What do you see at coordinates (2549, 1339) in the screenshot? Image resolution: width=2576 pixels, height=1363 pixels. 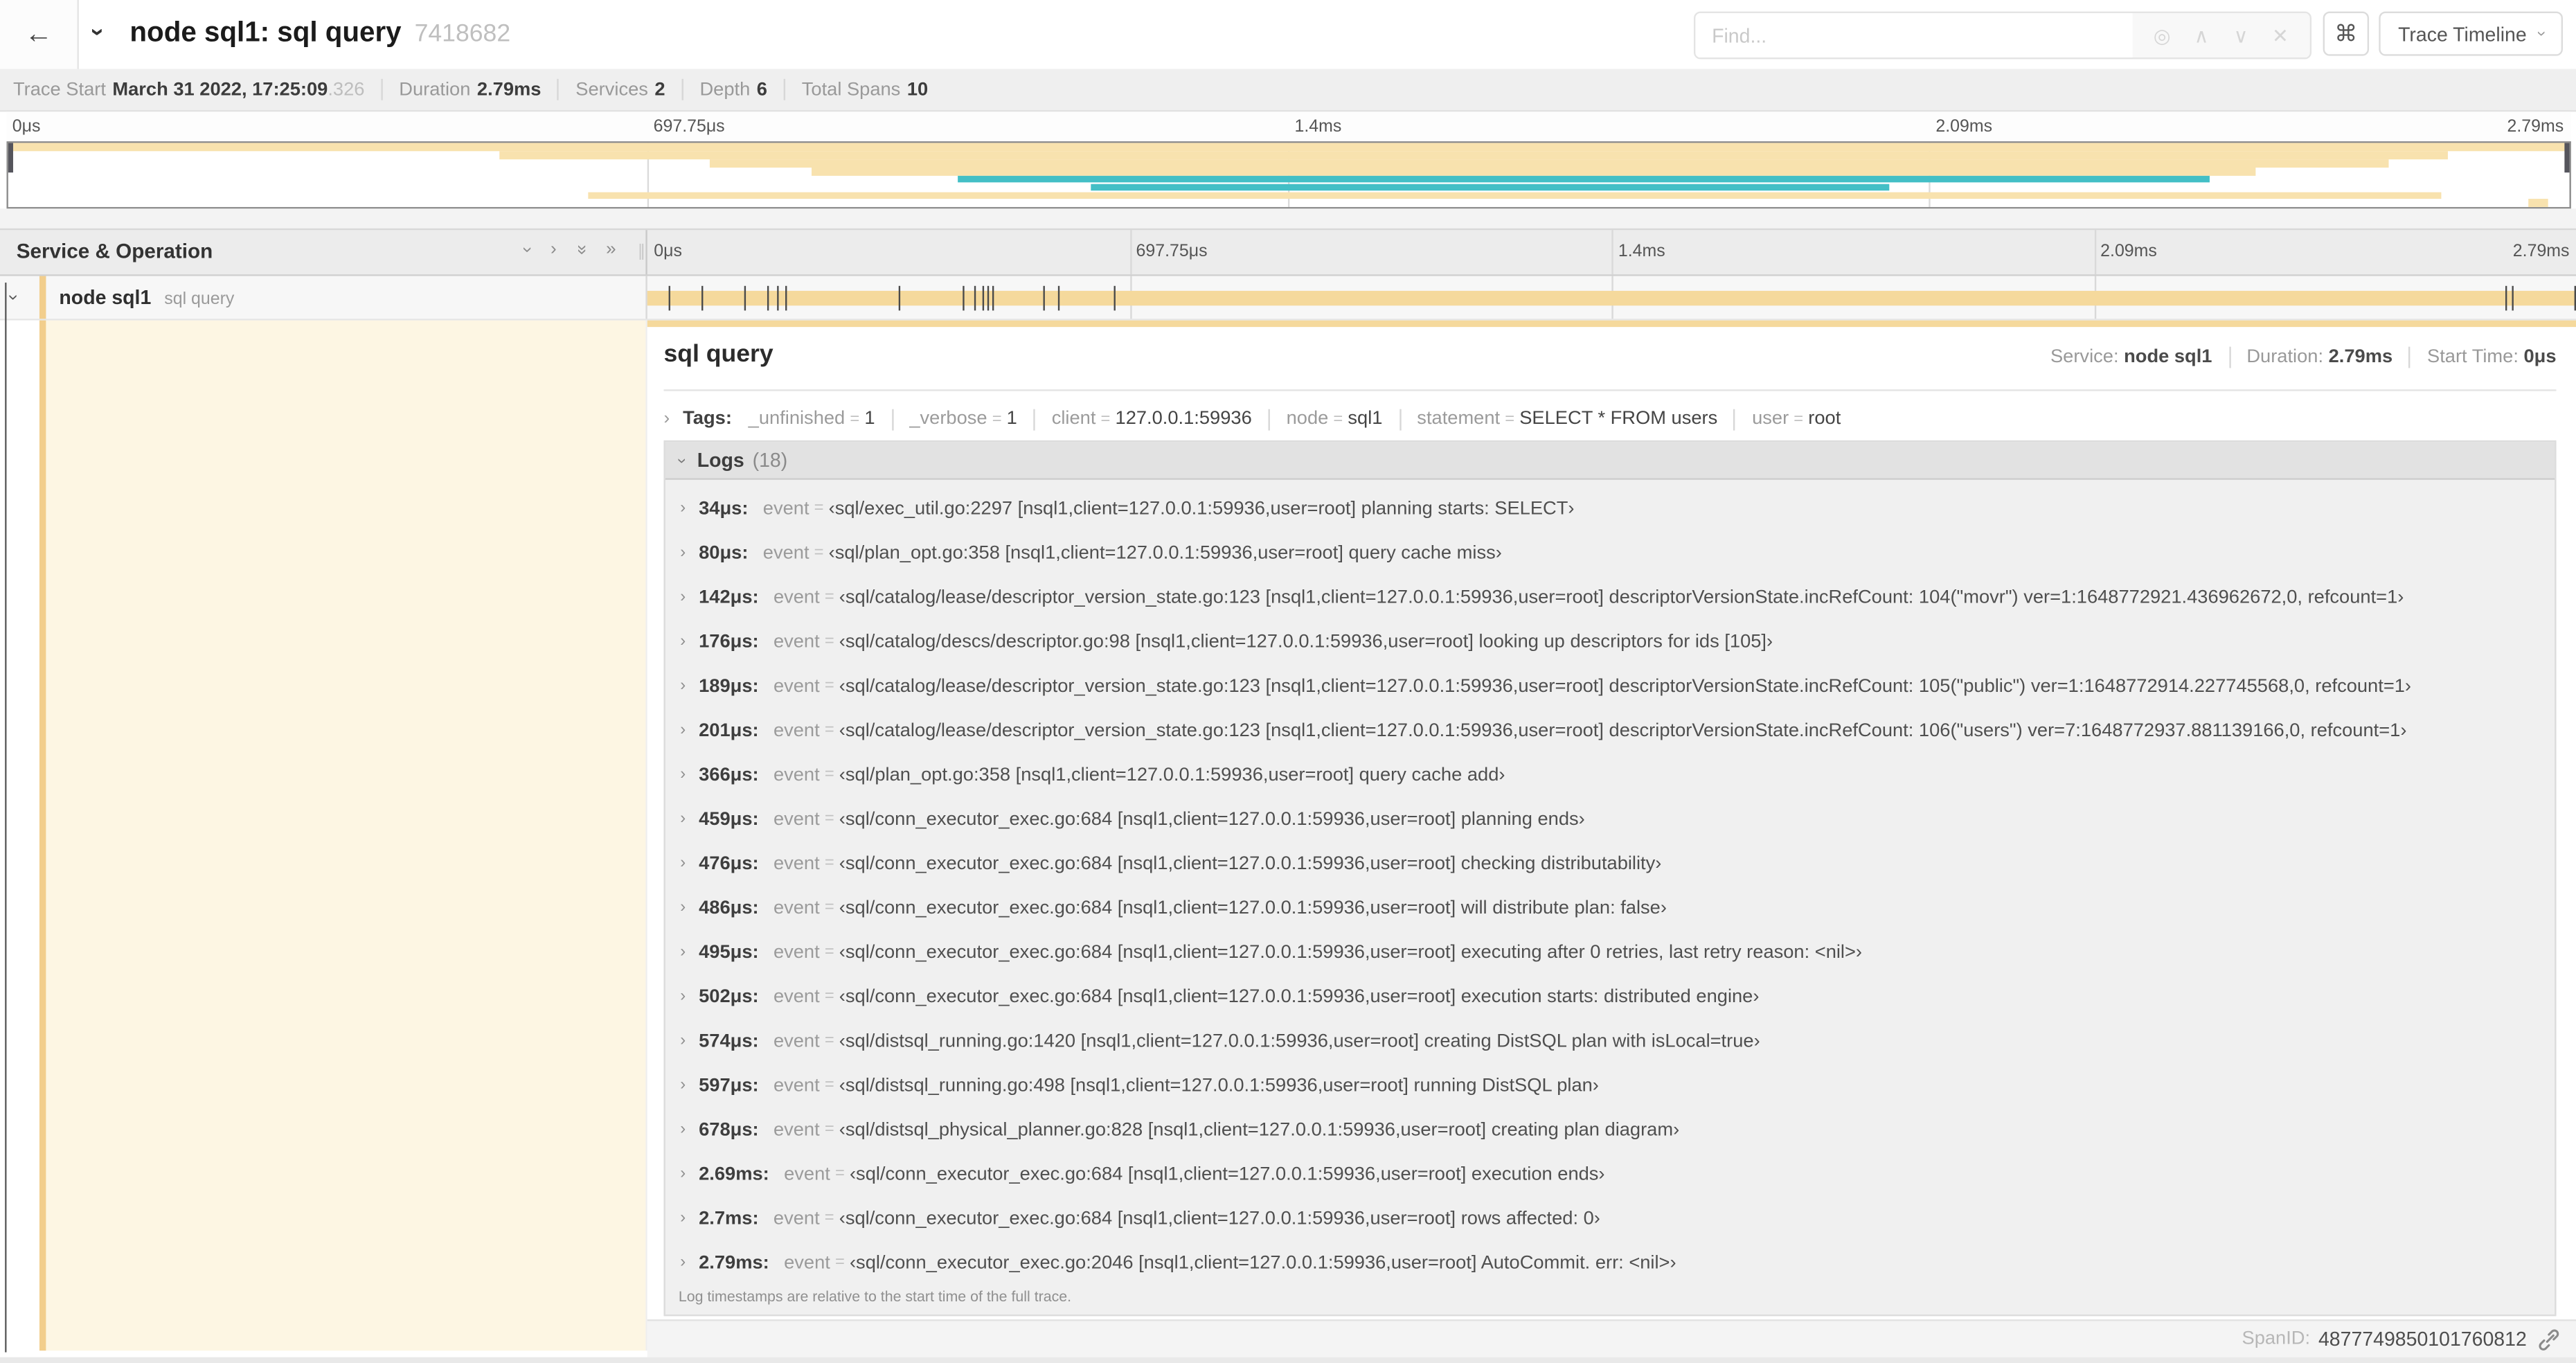 I see `link-icon` at bounding box center [2549, 1339].